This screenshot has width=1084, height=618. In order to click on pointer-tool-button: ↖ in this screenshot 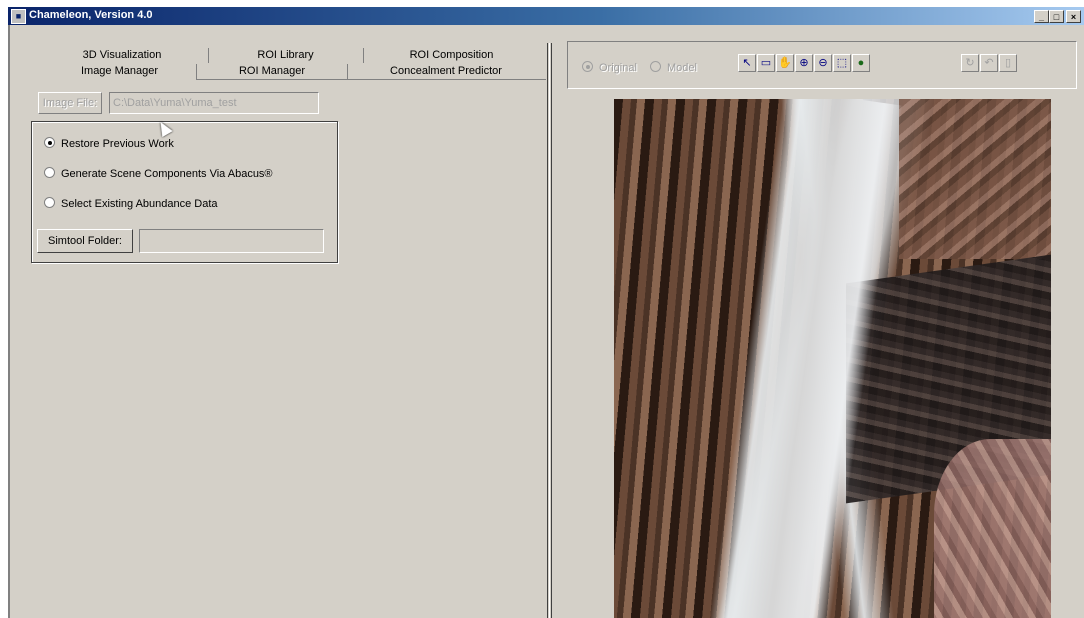, I will do `click(747, 63)`.